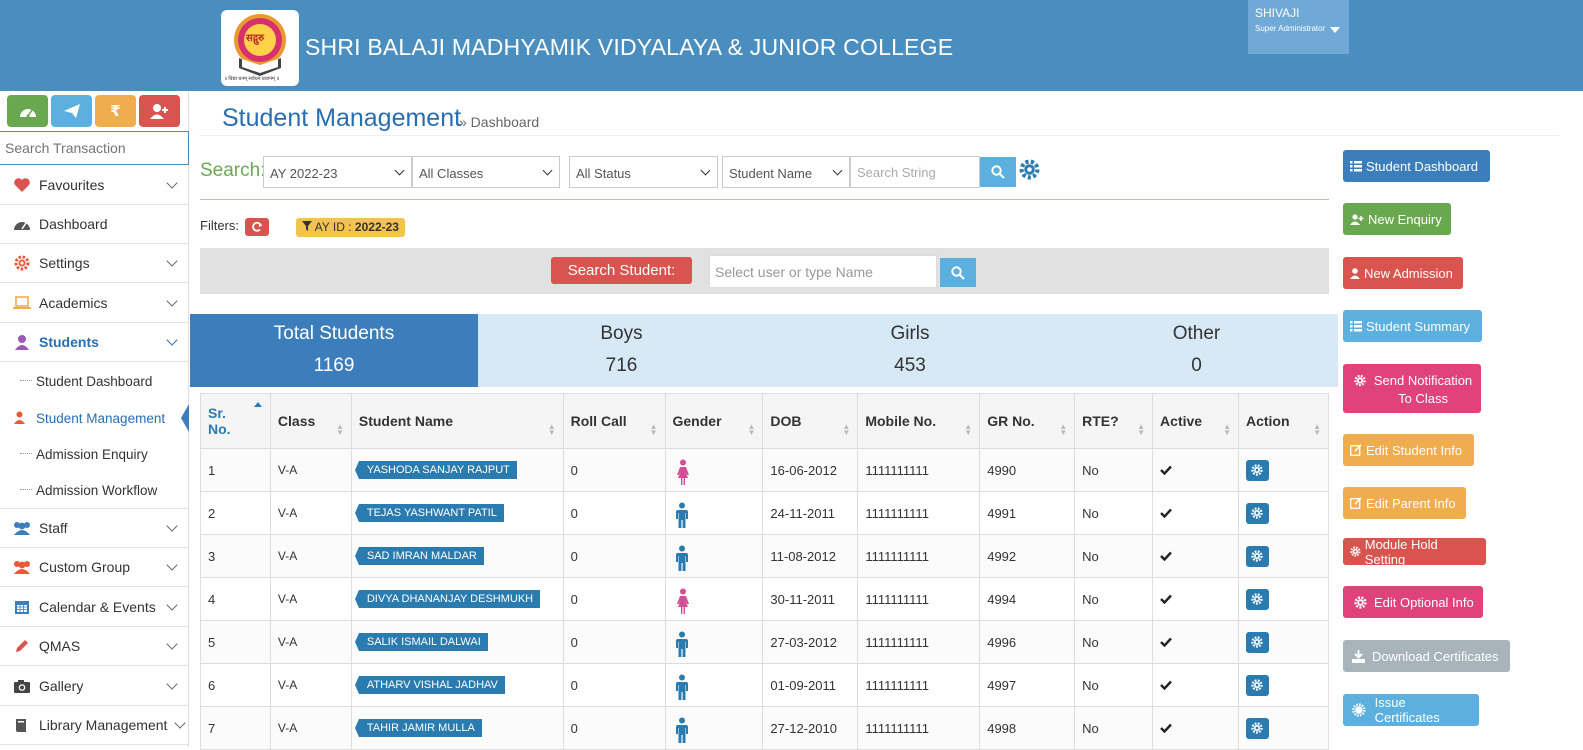  Describe the element at coordinates (22, 686) in the screenshot. I see `camera-icon` at that location.